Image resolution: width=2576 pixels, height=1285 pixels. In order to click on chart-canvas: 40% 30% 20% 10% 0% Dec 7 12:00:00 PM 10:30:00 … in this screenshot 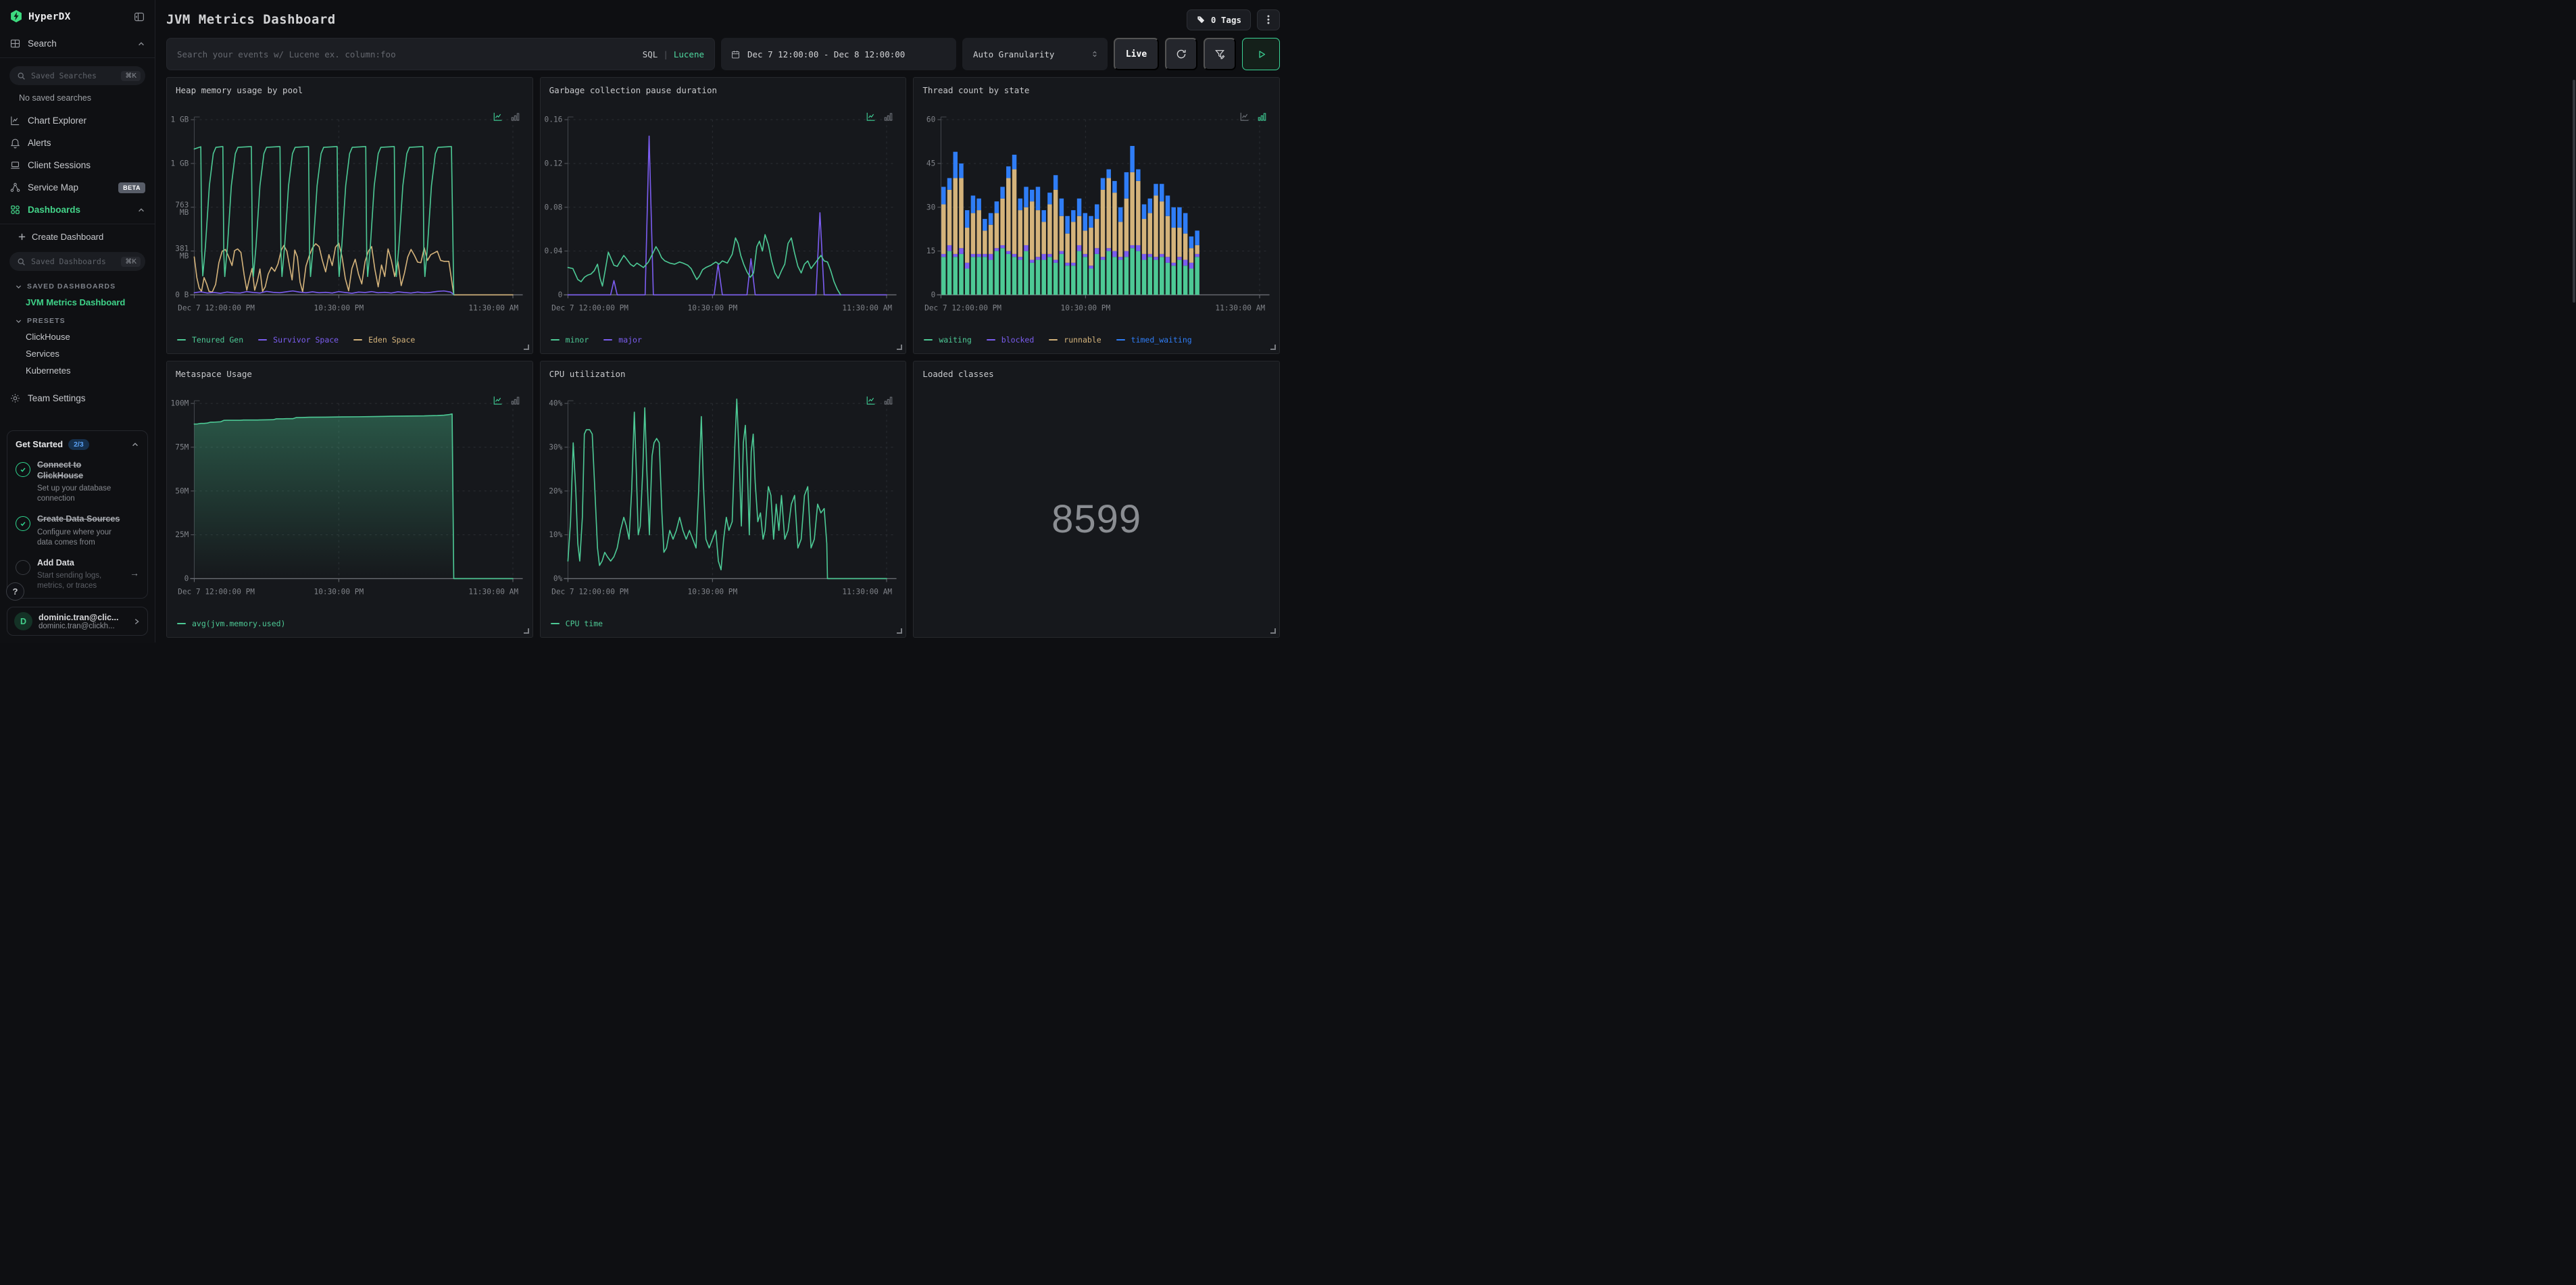, I will do `click(723, 505)`.